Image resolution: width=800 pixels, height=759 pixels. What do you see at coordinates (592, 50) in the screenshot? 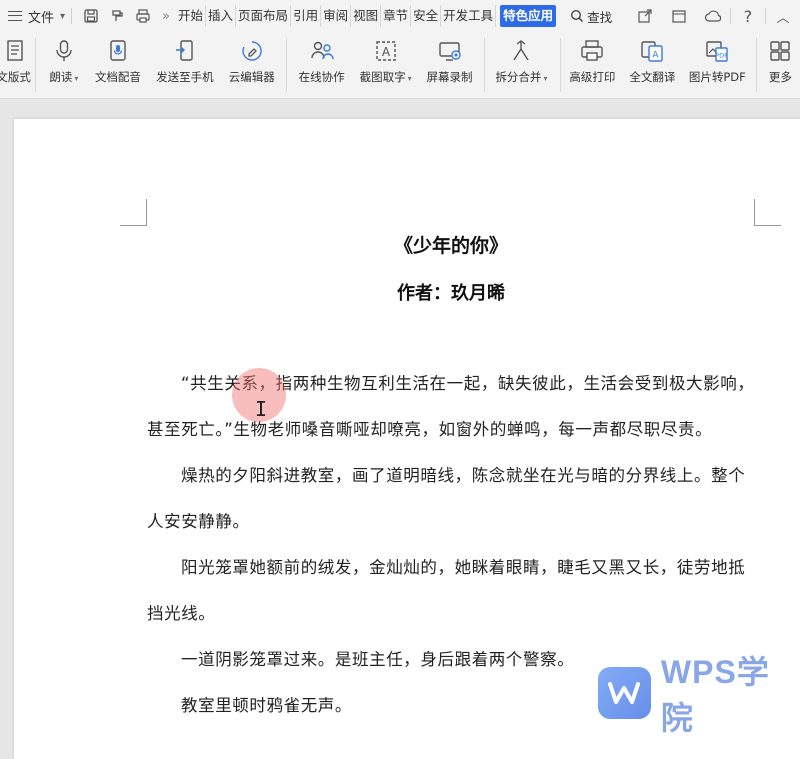
I see `printer-icon` at bounding box center [592, 50].